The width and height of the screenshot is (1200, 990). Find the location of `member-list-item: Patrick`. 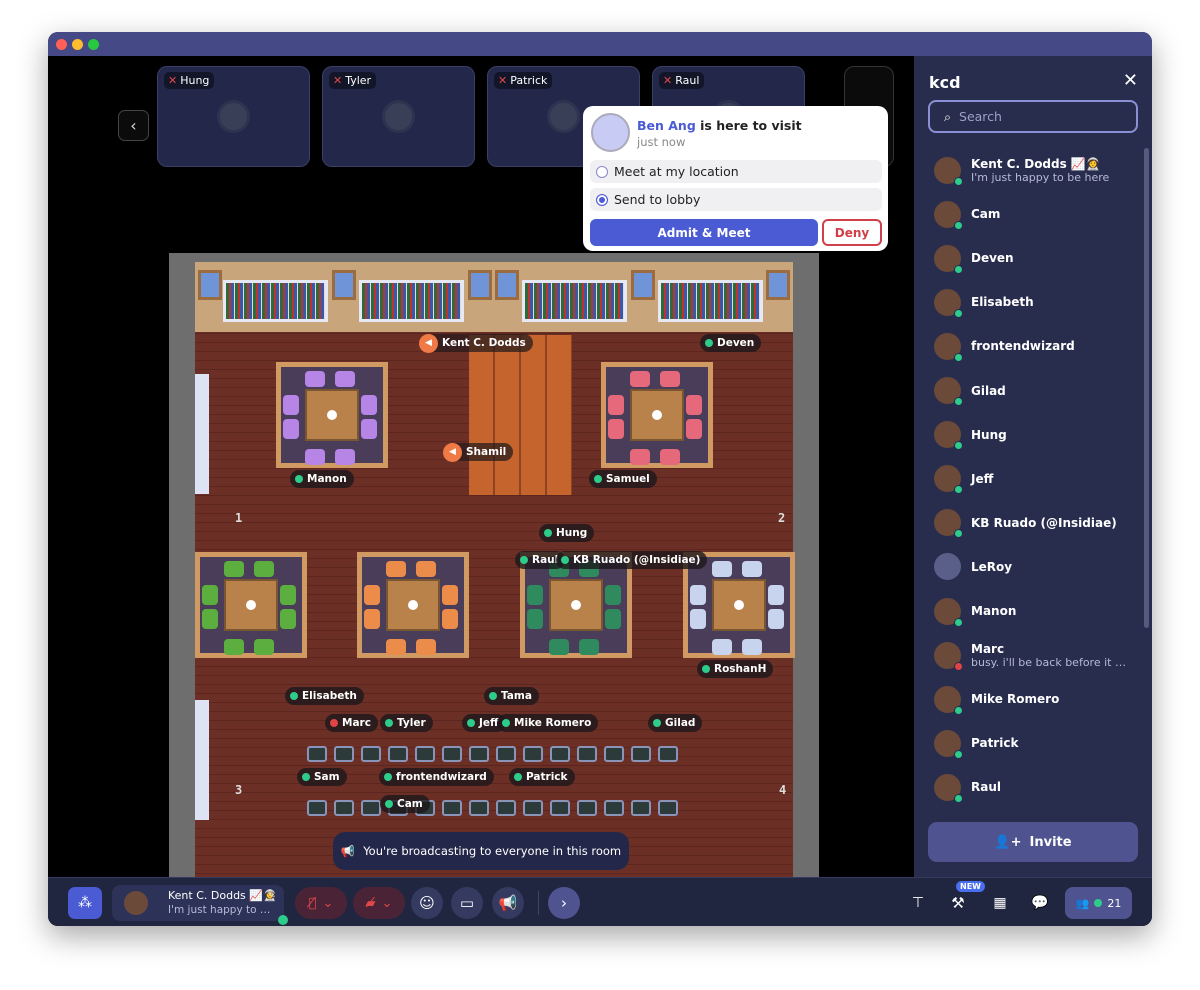

member-list-item: Patrick is located at coordinates (1034, 743).